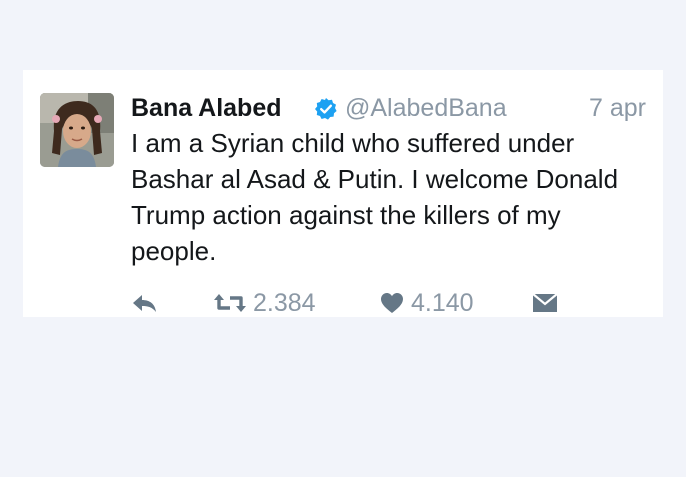 The image size is (686, 477). What do you see at coordinates (77, 130) in the screenshot?
I see `avatar` at bounding box center [77, 130].